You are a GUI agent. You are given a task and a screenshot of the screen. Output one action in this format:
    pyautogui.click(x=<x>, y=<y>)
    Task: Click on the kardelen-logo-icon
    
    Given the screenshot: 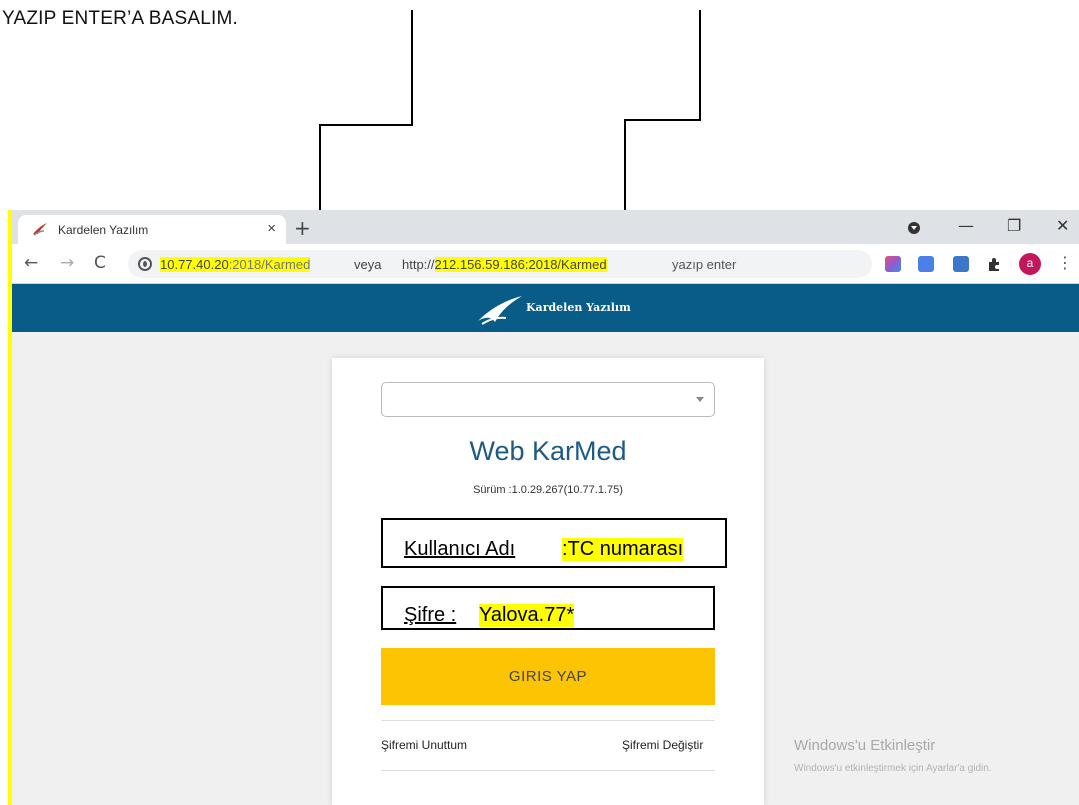 What is the action you would take?
    pyautogui.click(x=500, y=310)
    